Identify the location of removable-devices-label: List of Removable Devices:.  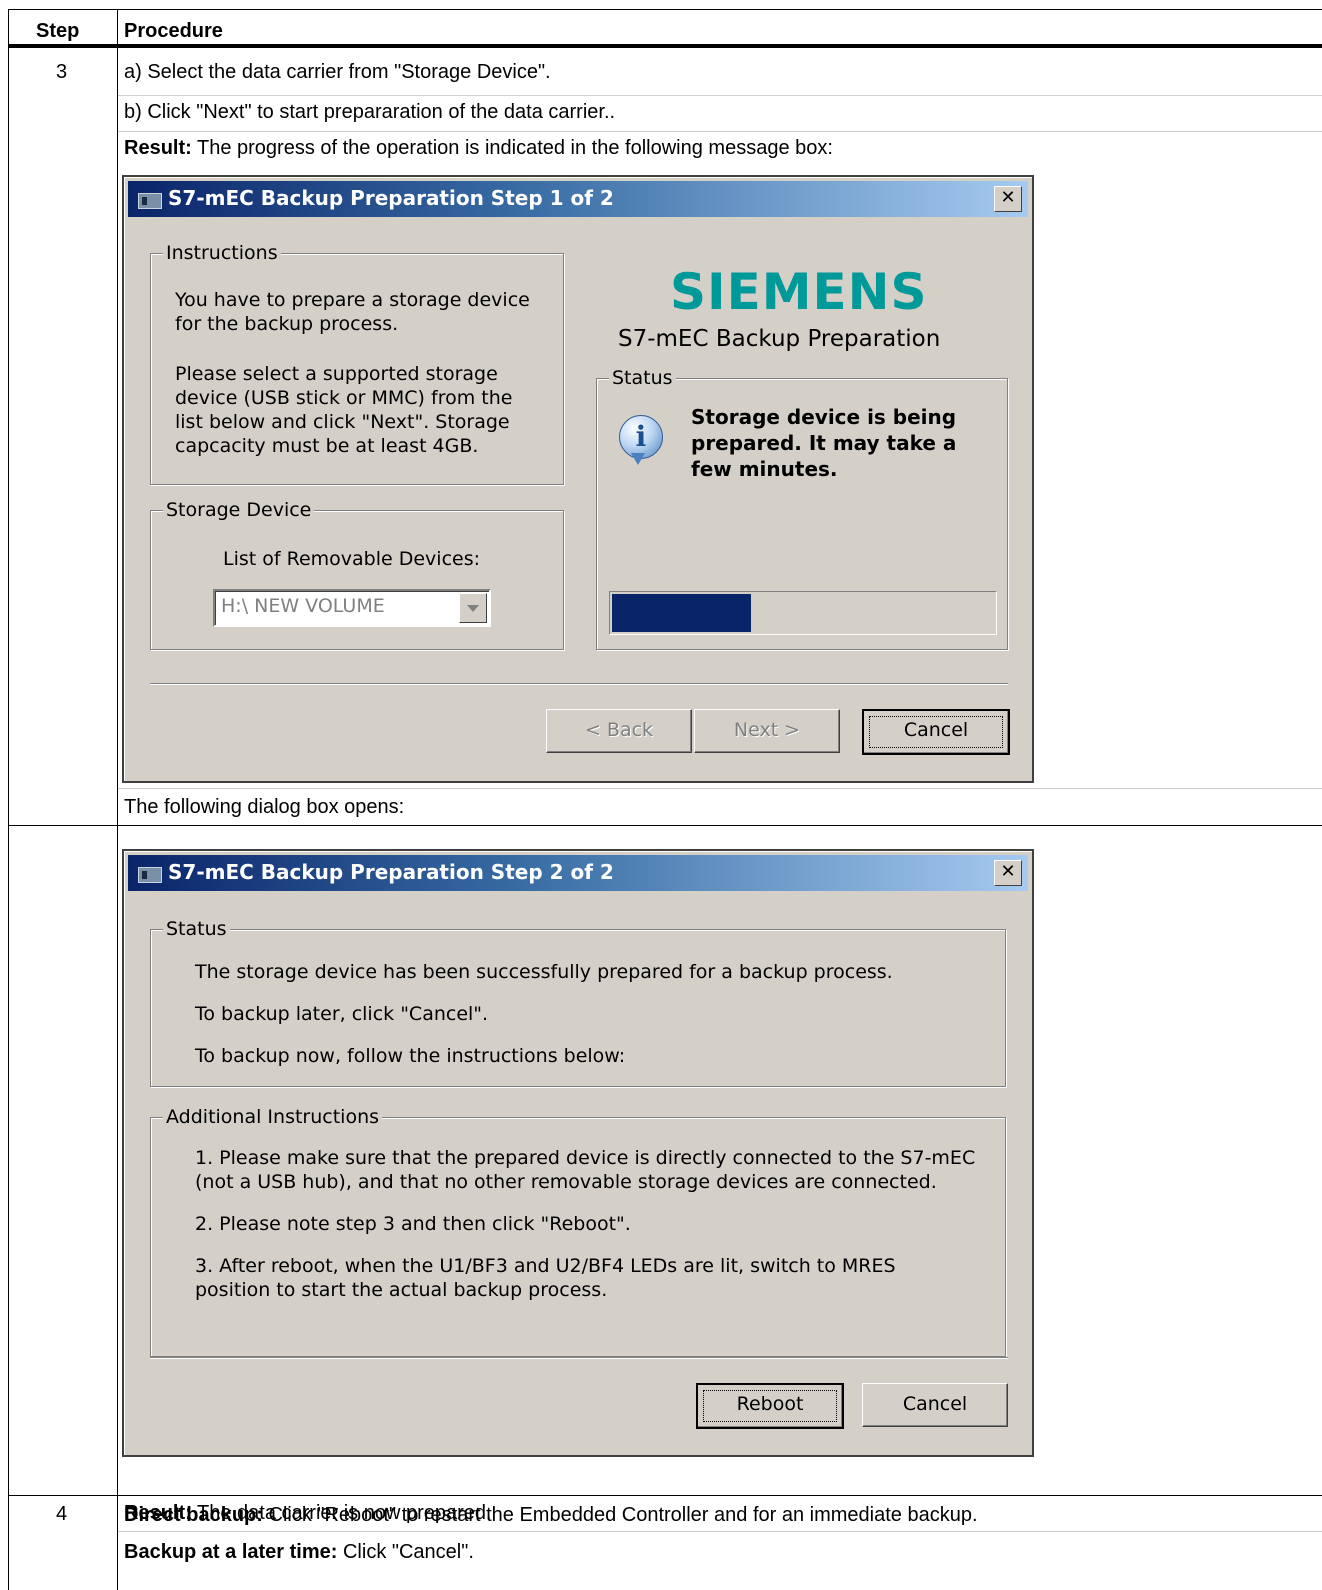
(352, 559).